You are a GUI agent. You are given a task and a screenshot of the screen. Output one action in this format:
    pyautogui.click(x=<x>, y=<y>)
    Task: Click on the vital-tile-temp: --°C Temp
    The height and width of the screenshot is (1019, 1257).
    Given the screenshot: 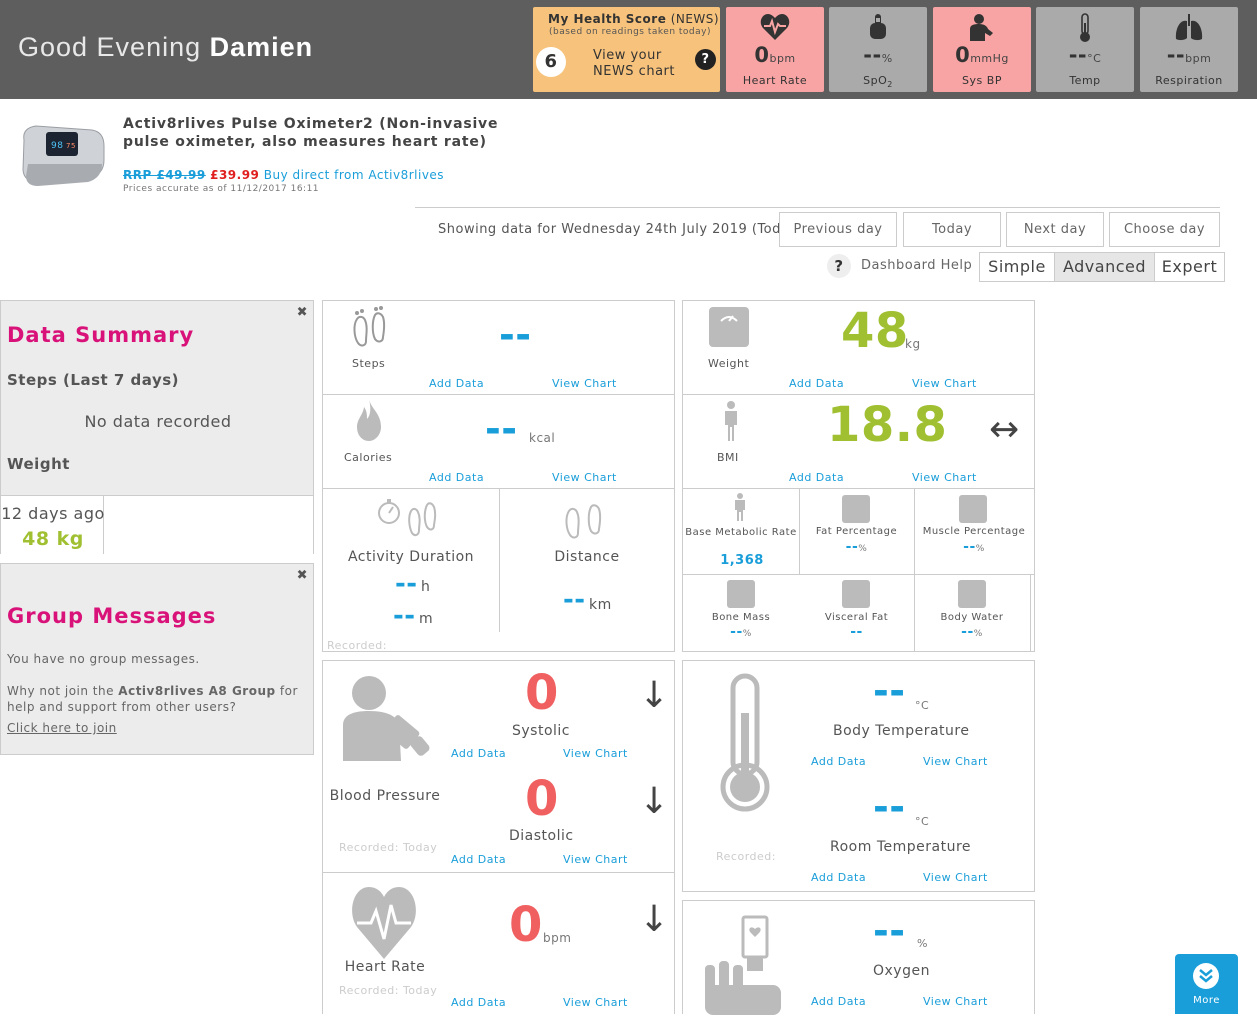 What is the action you would take?
    pyautogui.click(x=1085, y=49)
    